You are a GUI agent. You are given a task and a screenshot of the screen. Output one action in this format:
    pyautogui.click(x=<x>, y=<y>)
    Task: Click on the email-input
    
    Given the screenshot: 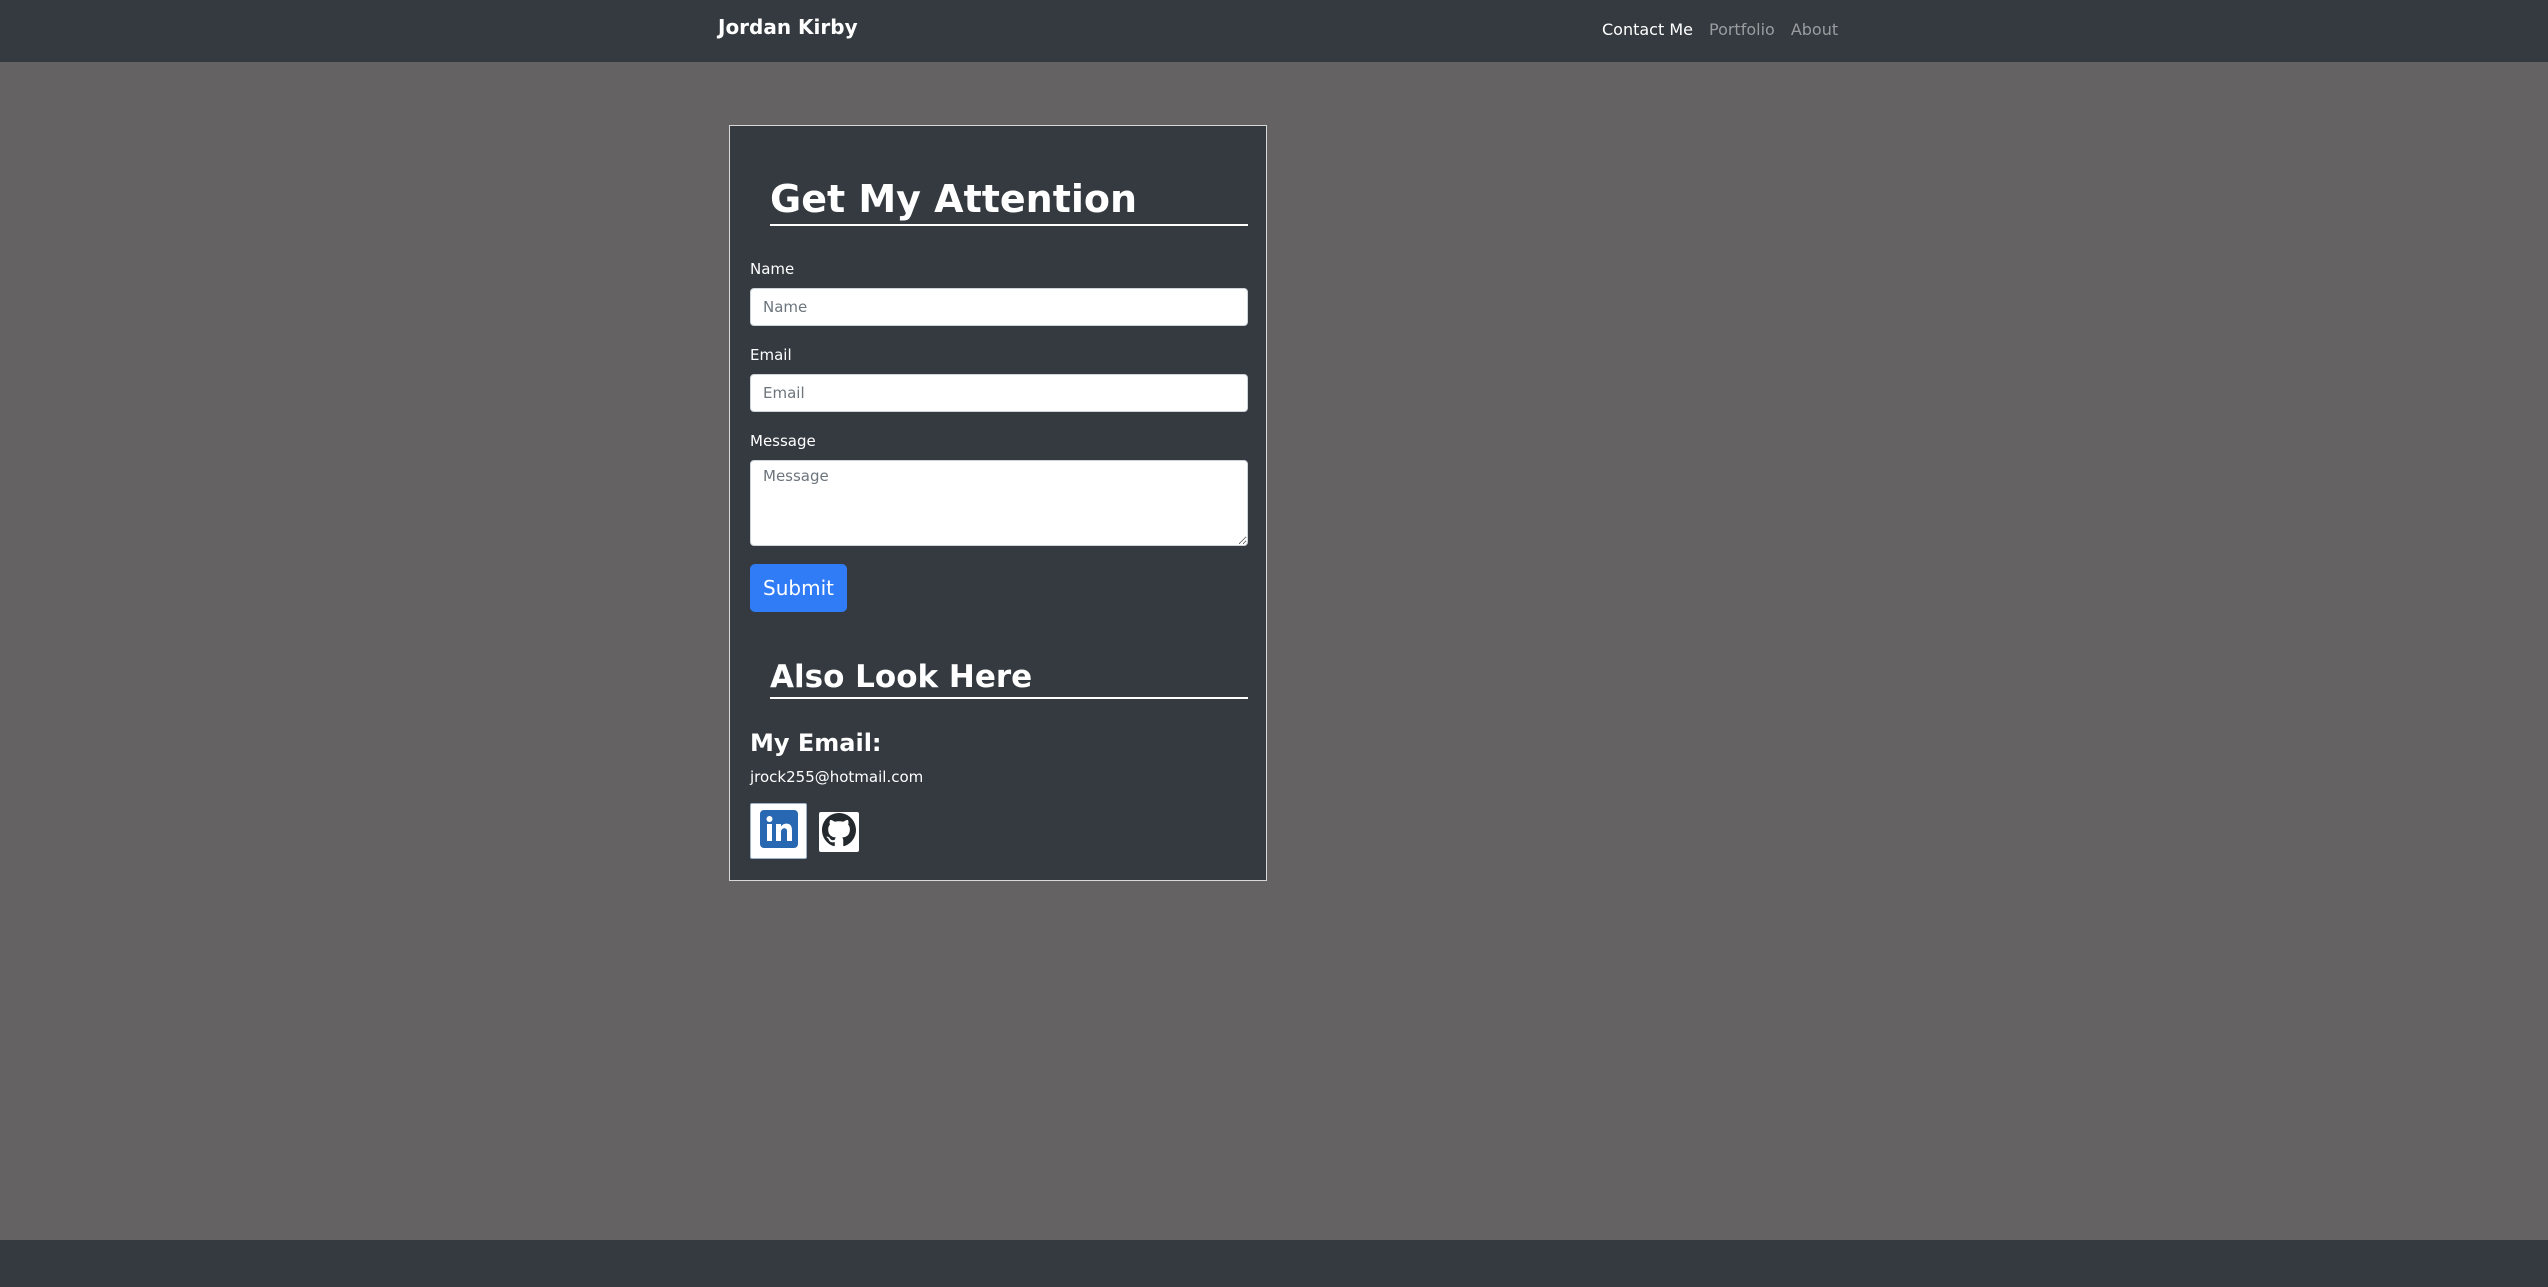 What is the action you would take?
    pyautogui.click(x=999, y=393)
    